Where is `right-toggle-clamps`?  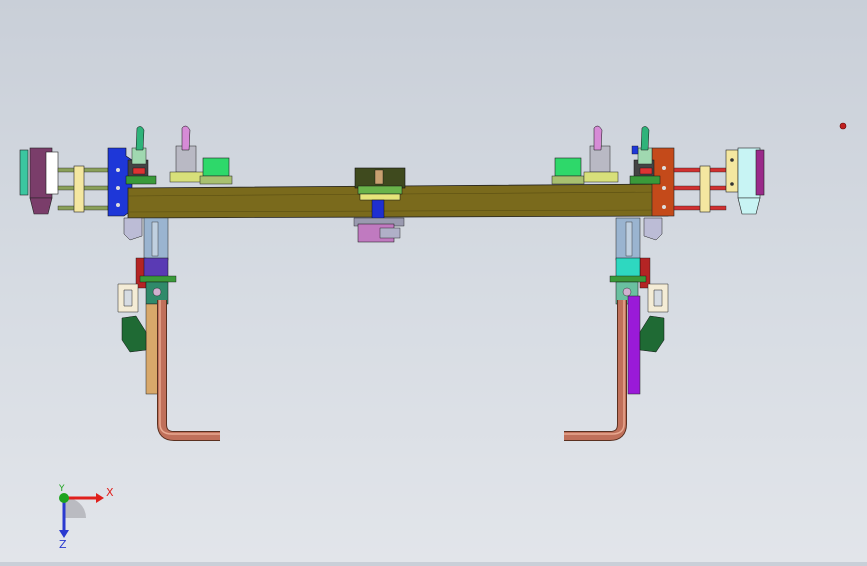
right-toggle-clamps is located at coordinates (606, 155).